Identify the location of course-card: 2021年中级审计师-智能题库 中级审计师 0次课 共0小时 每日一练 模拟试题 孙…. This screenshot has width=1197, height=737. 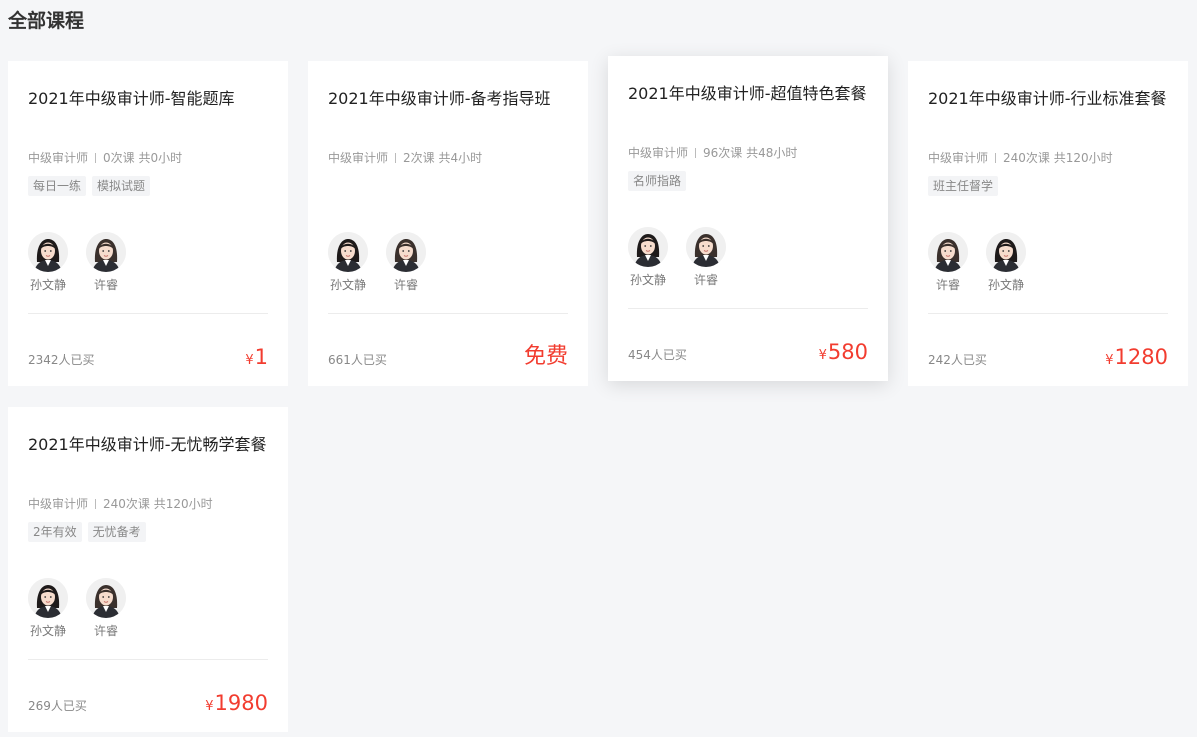
(148, 223).